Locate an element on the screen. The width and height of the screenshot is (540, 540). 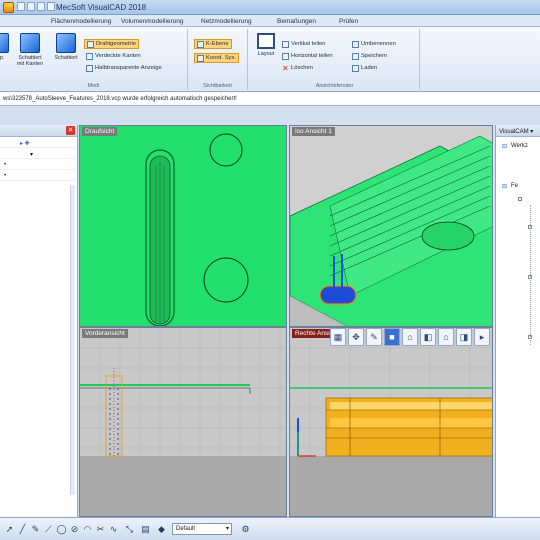
arrow-icon: ➚ is located at coordinates (9, 529).